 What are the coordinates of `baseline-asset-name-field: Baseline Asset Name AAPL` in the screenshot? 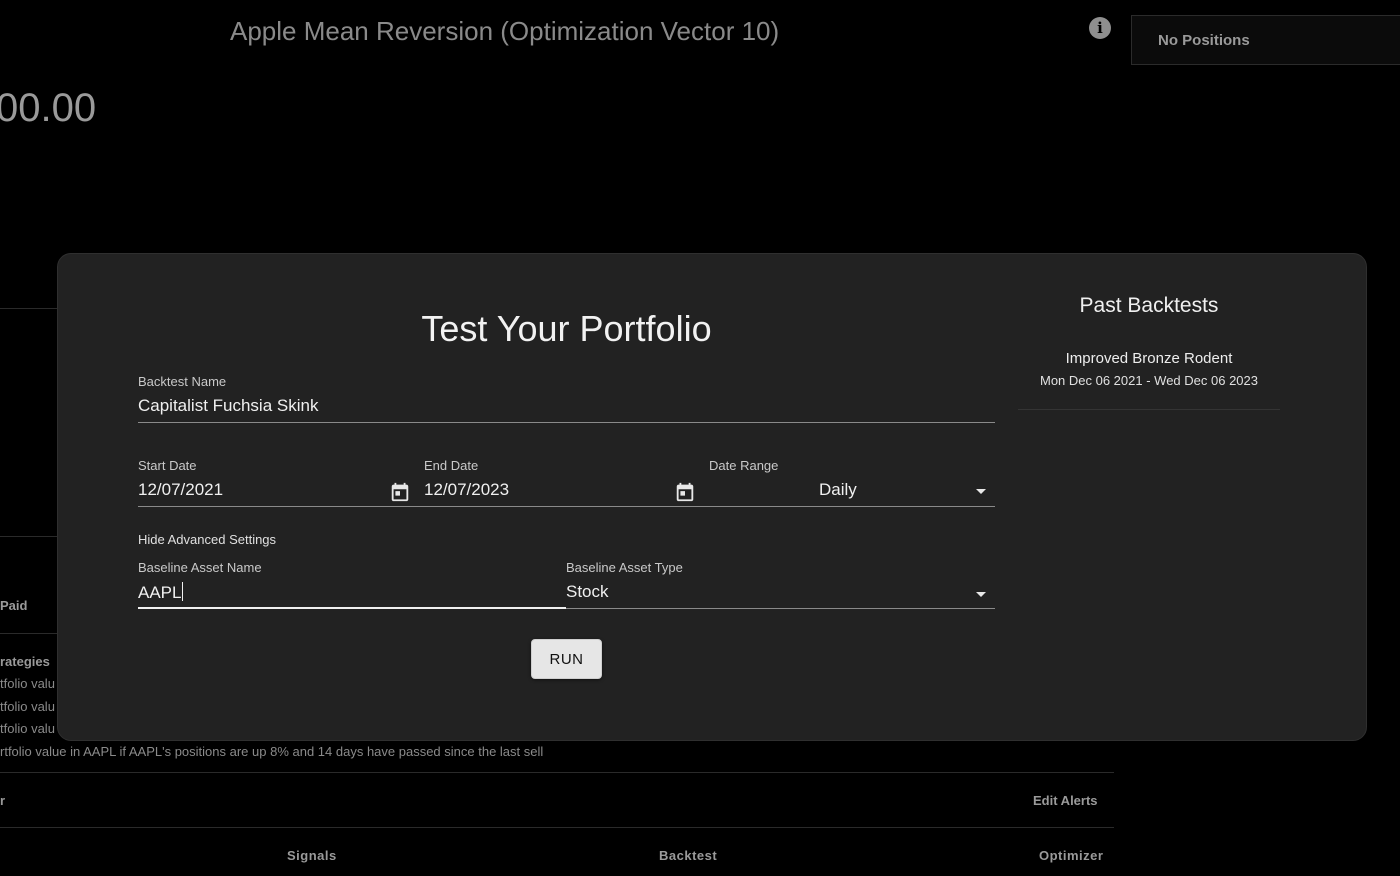 It's located at (352, 585).